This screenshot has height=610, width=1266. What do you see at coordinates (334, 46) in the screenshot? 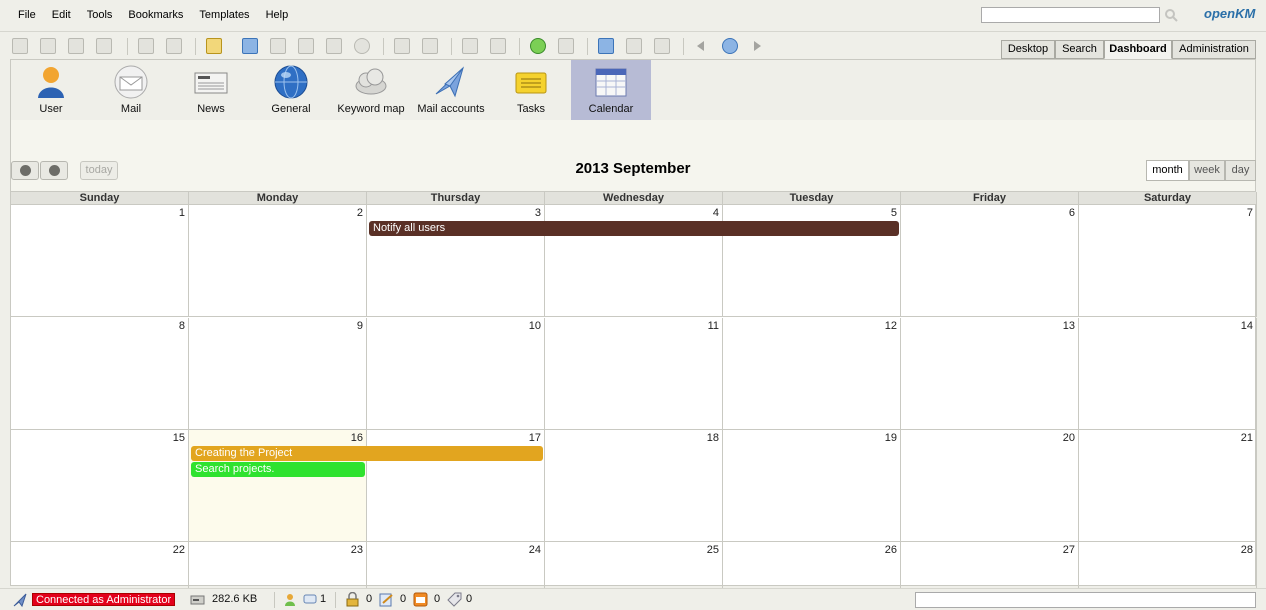
I see `move-icon` at bounding box center [334, 46].